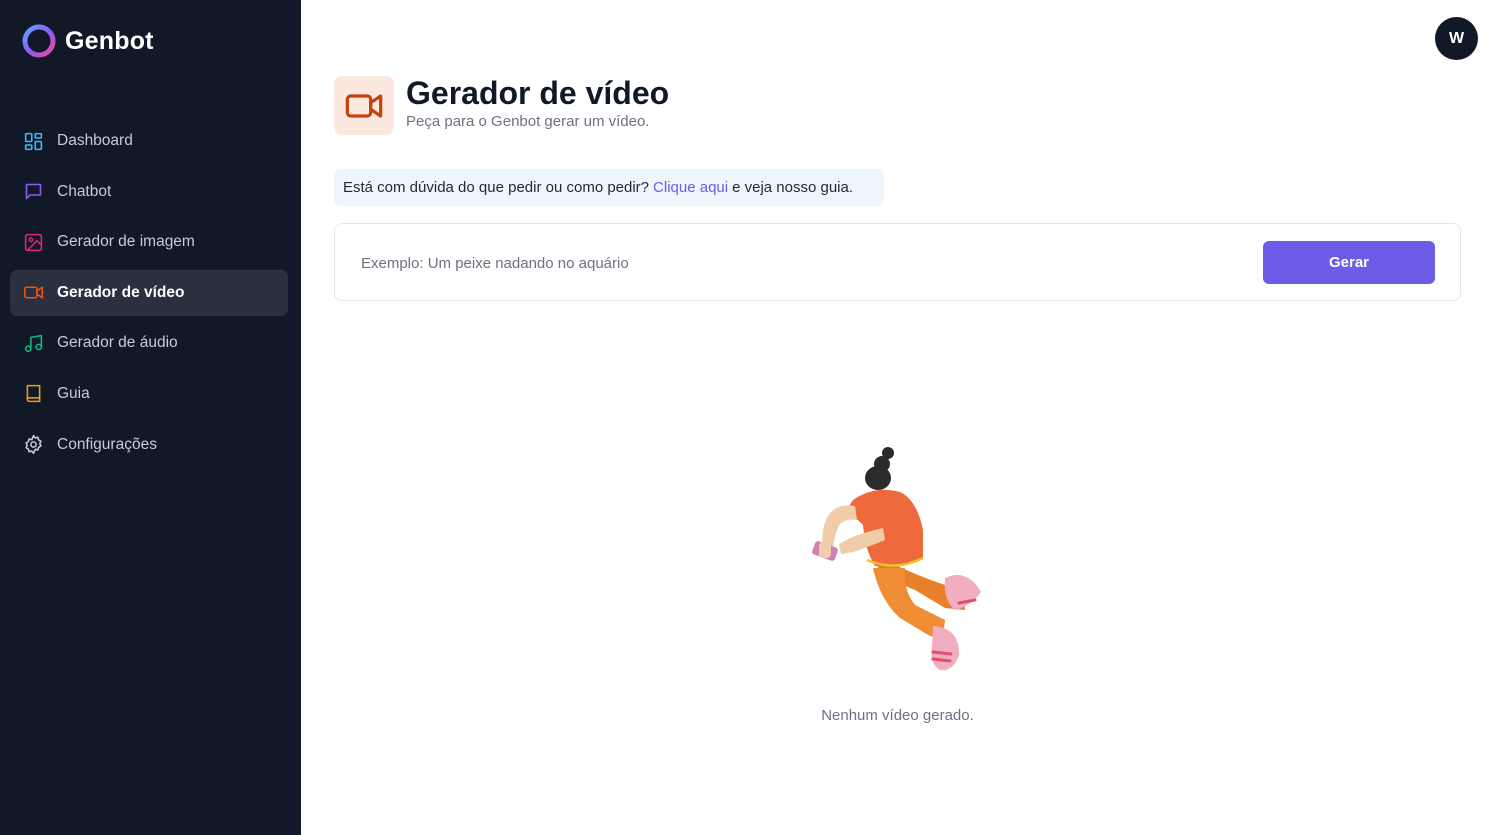  Describe the element at coordinates (793, 187) in the screenshot. I see `hint-text-after: e veja nosso guia.` at that location.